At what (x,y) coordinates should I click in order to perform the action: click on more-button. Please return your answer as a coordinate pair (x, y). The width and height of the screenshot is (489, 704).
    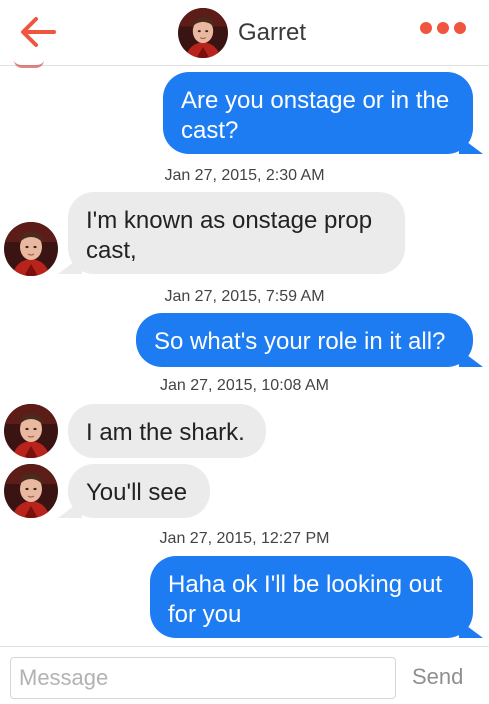
    Looking at the image, I should click on (443, 28).